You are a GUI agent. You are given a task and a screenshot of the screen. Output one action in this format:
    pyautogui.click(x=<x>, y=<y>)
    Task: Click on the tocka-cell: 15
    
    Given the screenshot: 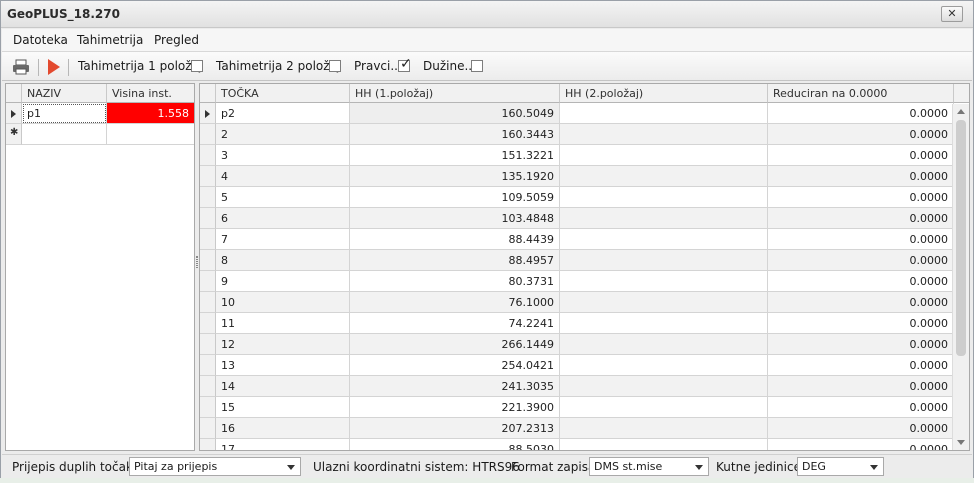 What is the action you would take?
    pyautogui.click(x=283, y=407)
    